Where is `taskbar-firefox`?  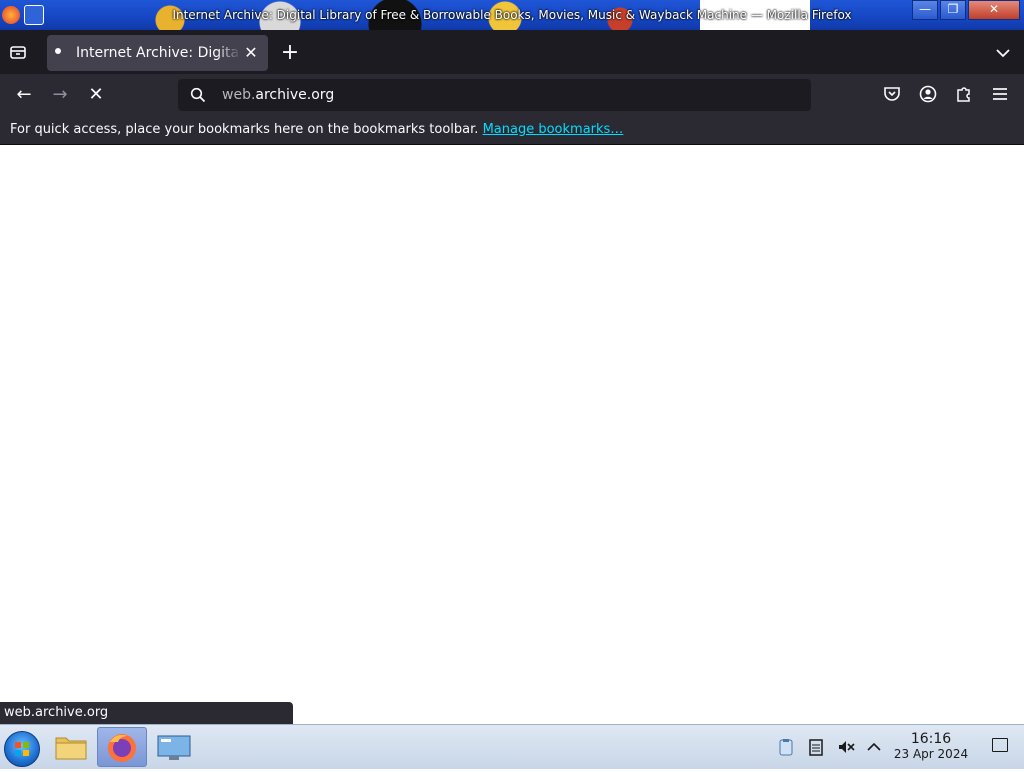
taskbar-firefox is located at coordinates (122, 747).